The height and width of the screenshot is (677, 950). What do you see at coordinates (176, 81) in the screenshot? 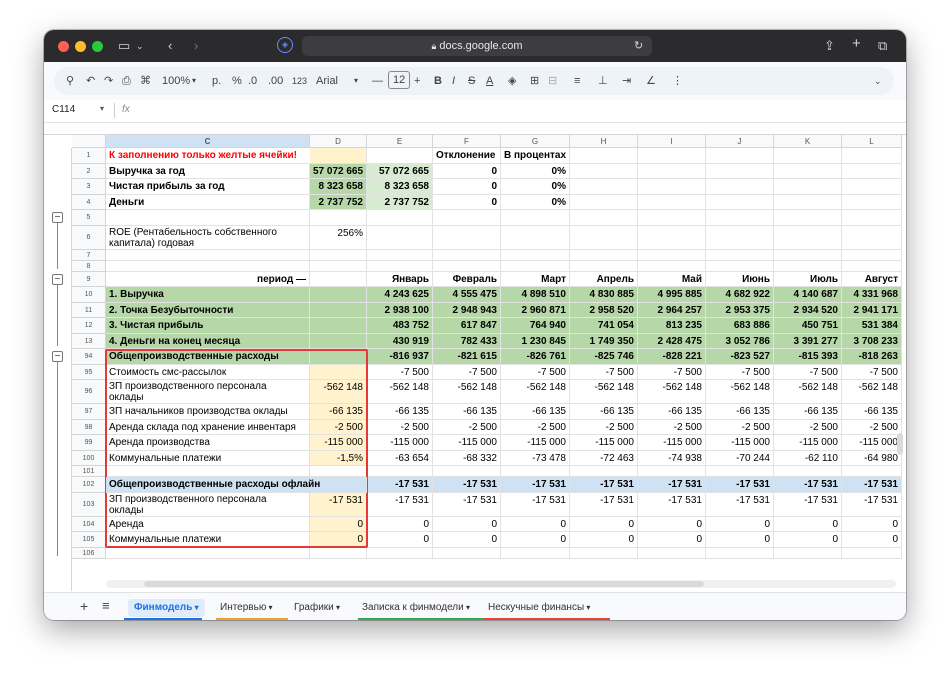
I see `zoom-select: 100%` at bounding box center [176, 81].